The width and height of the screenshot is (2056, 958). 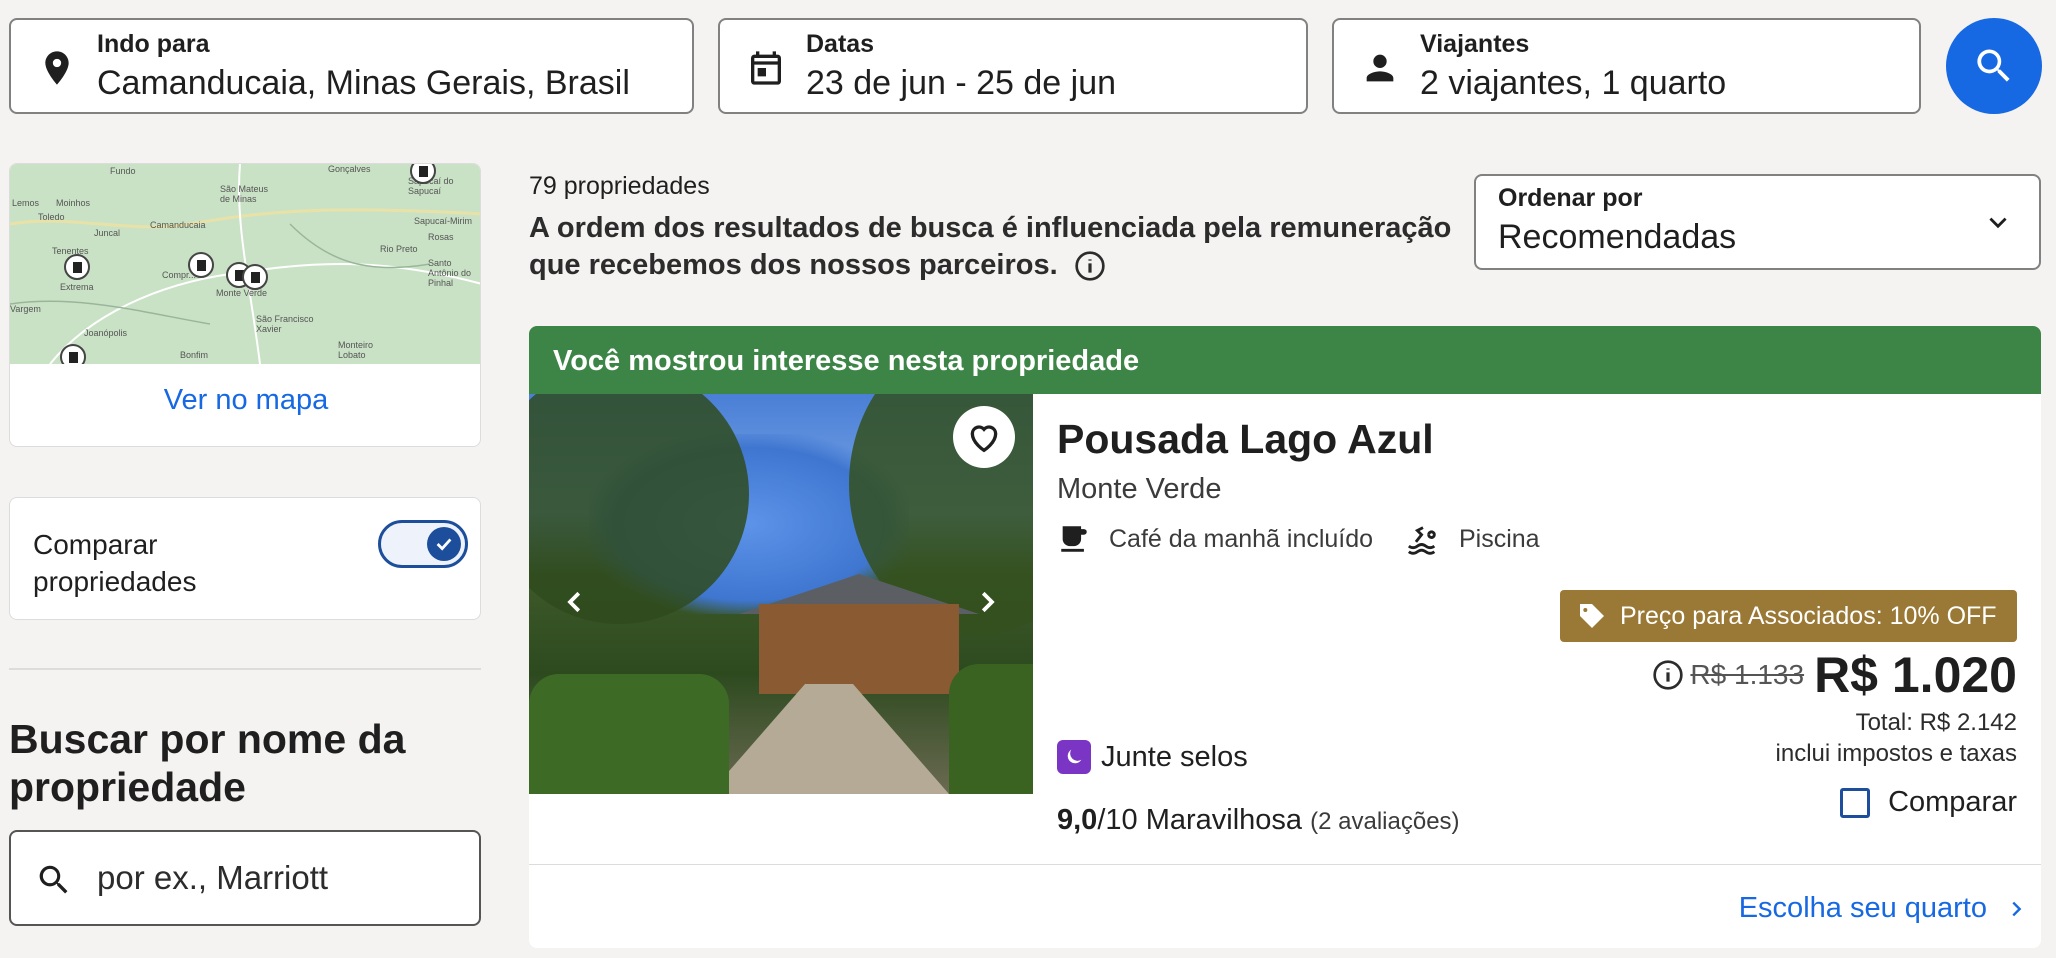 I want to click on compare-checkbox, so click(x=1855, y=802).